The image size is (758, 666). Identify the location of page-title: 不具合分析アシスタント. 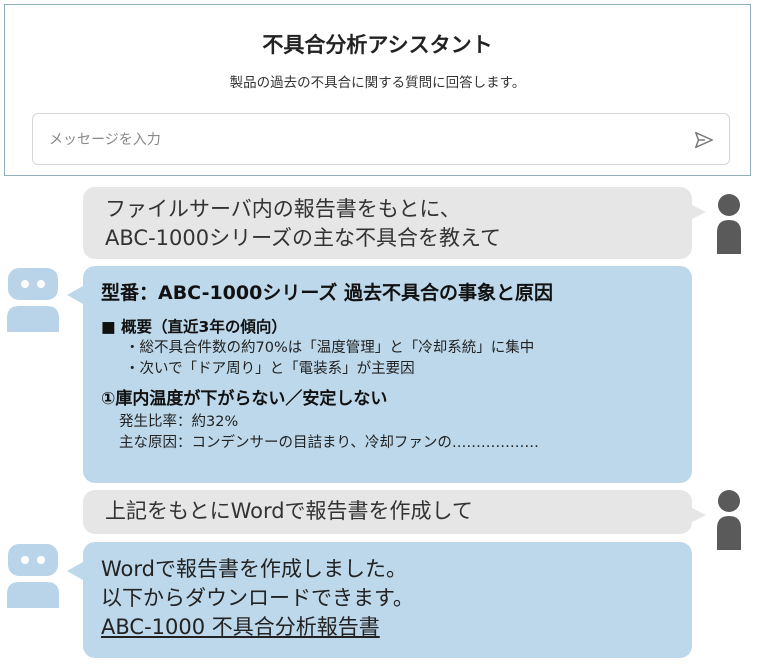
(377, 45).